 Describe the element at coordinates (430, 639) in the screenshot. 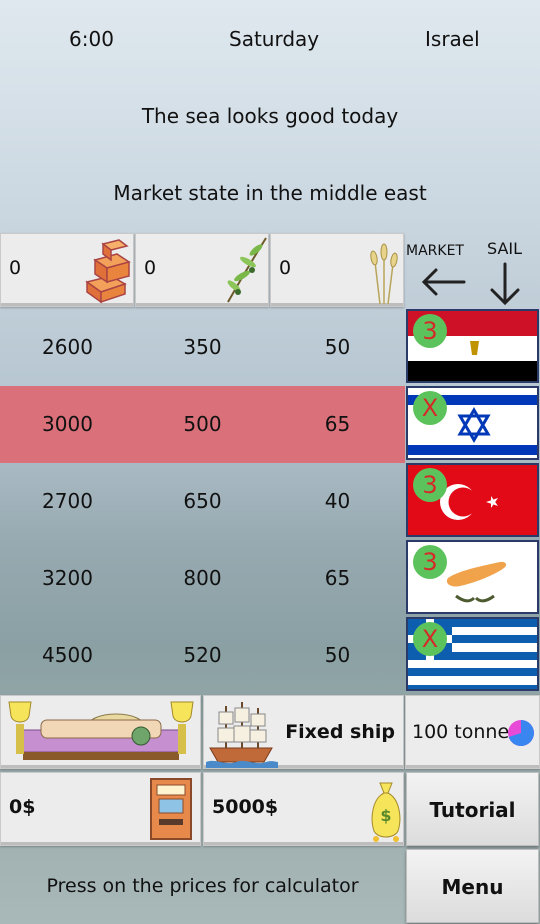

I see `greece-badge: X` at that location.